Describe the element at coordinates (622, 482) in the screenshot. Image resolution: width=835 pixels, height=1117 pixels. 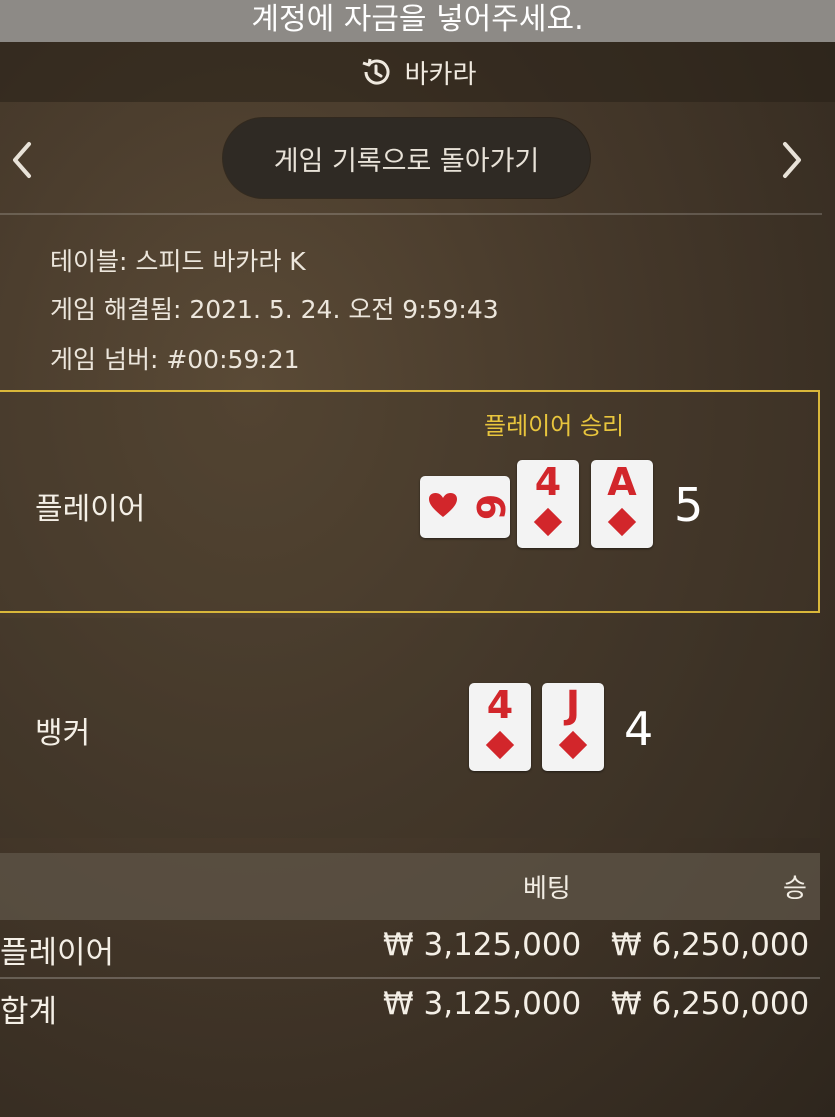
I see `card-rank: A` at that location.